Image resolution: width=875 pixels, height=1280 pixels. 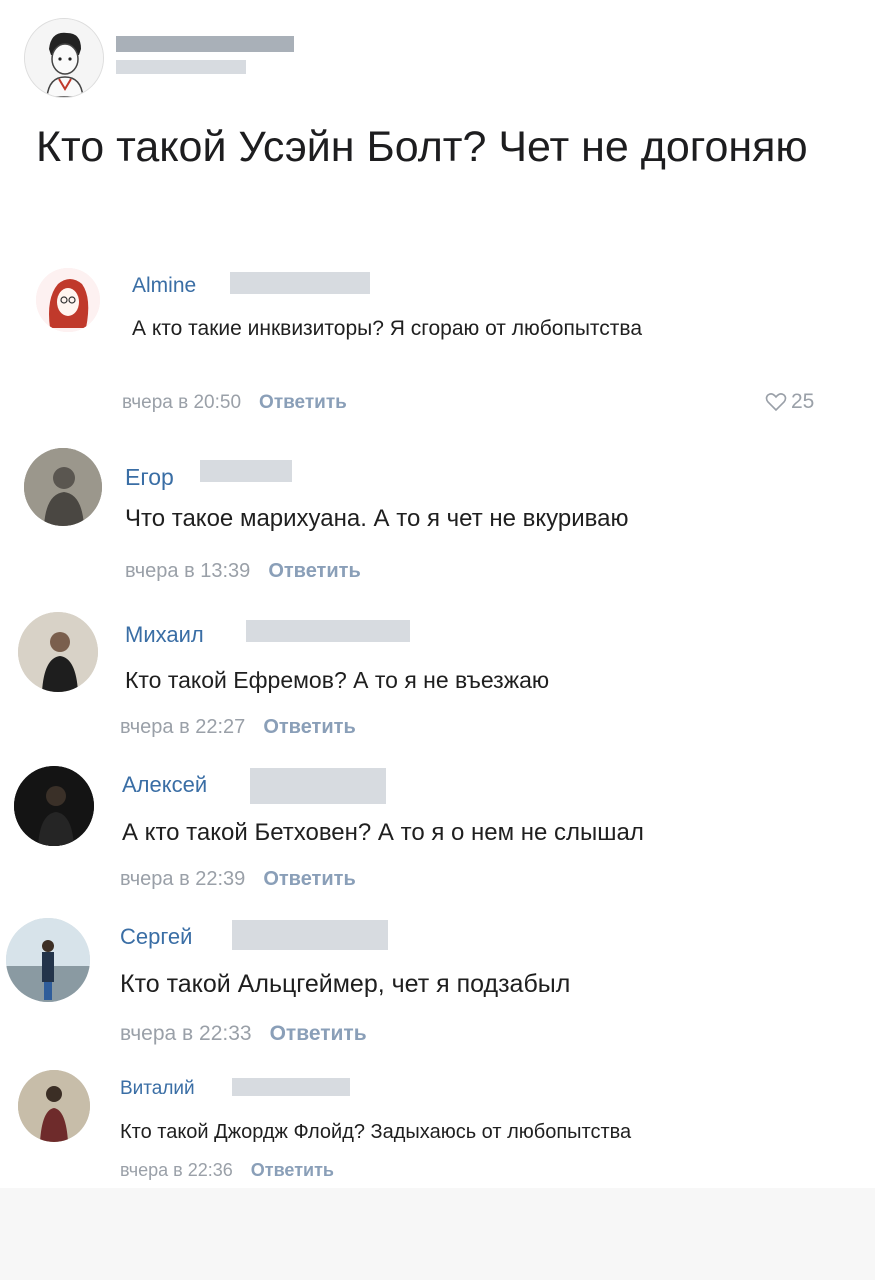 I want to click on comment-author: Михаил, so click(x=164, y=635).